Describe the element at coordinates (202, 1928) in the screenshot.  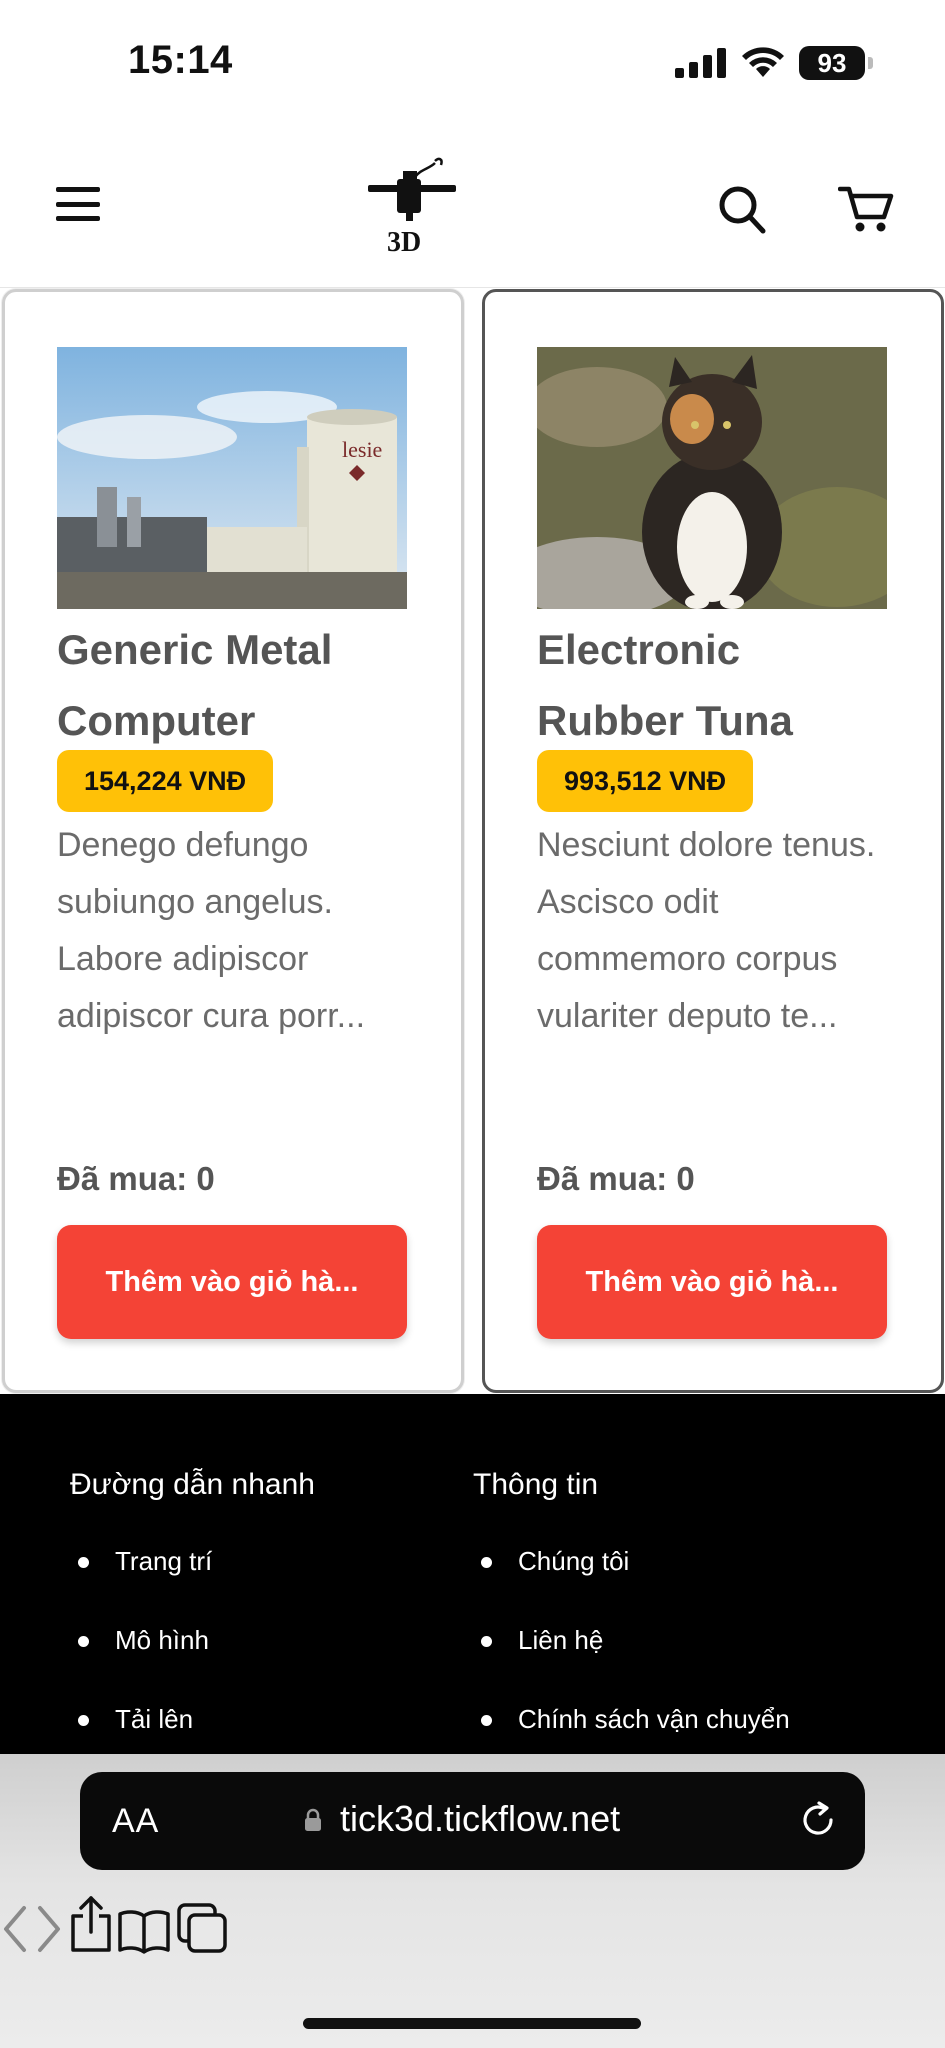
I see `tabs-icon` at that location.